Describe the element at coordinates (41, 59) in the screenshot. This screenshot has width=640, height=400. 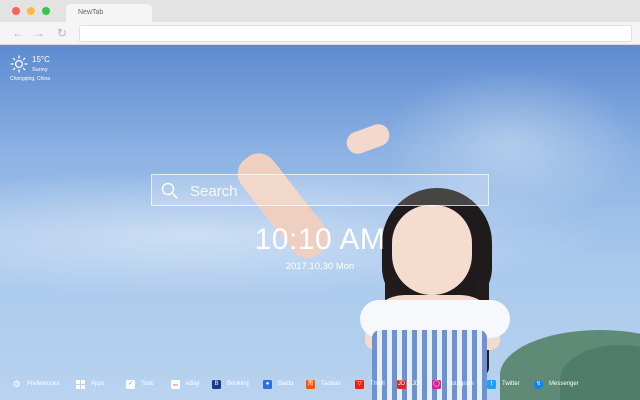
I see `weather-temperature: 15°C` at that location.